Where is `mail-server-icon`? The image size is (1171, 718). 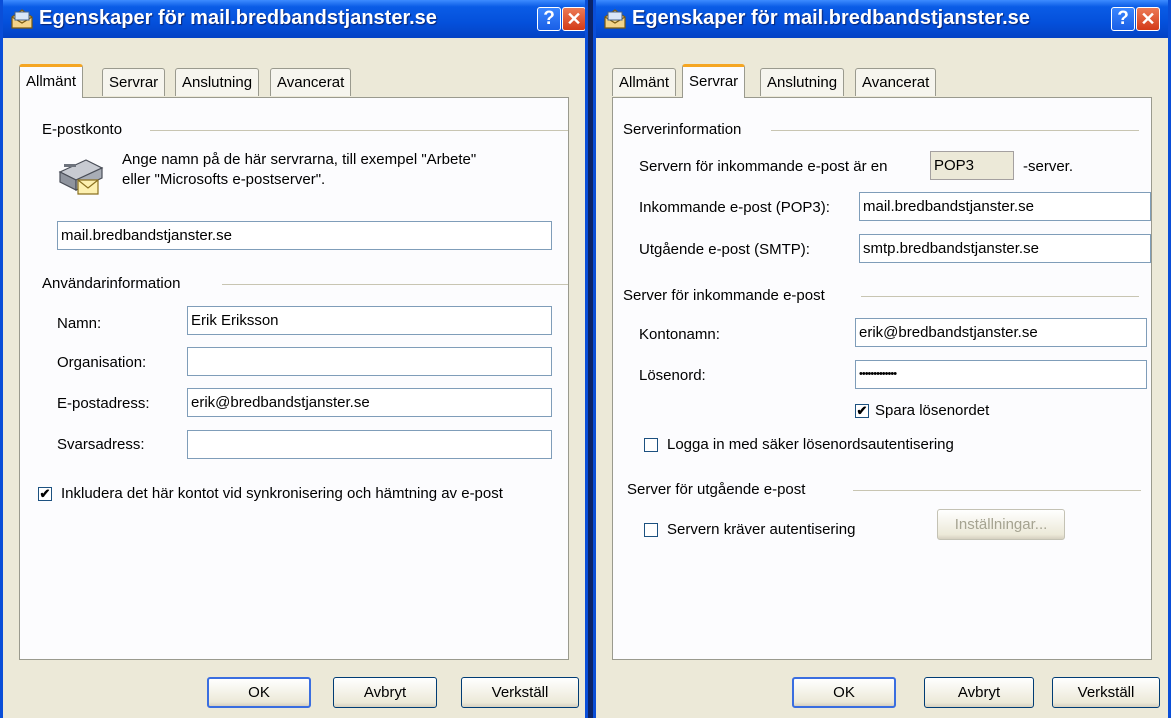 mail-server-icon is located at coordinates (81, 177).